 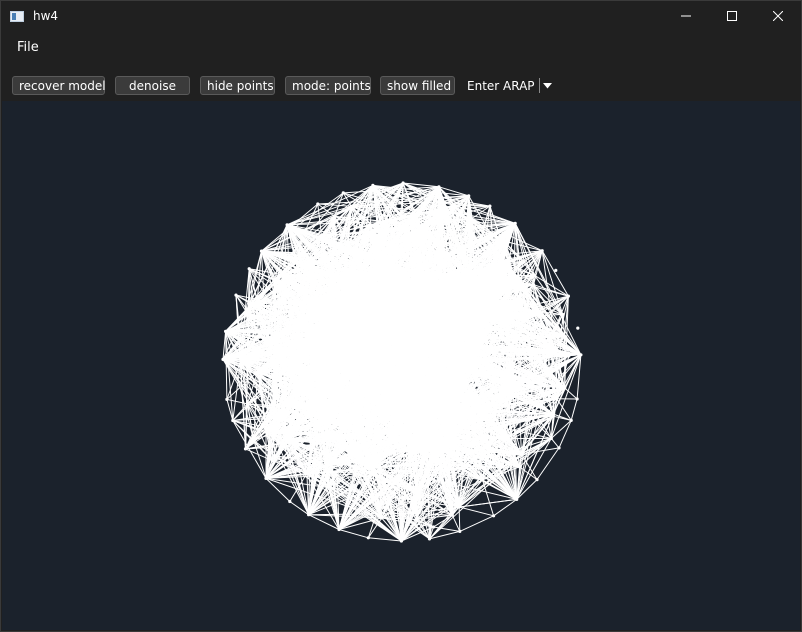 What do you see at coordinates (539, 85) in the screenshot?
I see `combo-divider` at bounding box center [539, 85].